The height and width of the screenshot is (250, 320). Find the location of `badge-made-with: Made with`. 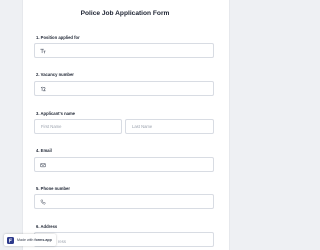

badge-made-with: Made with is located at coordinates (25, 240).